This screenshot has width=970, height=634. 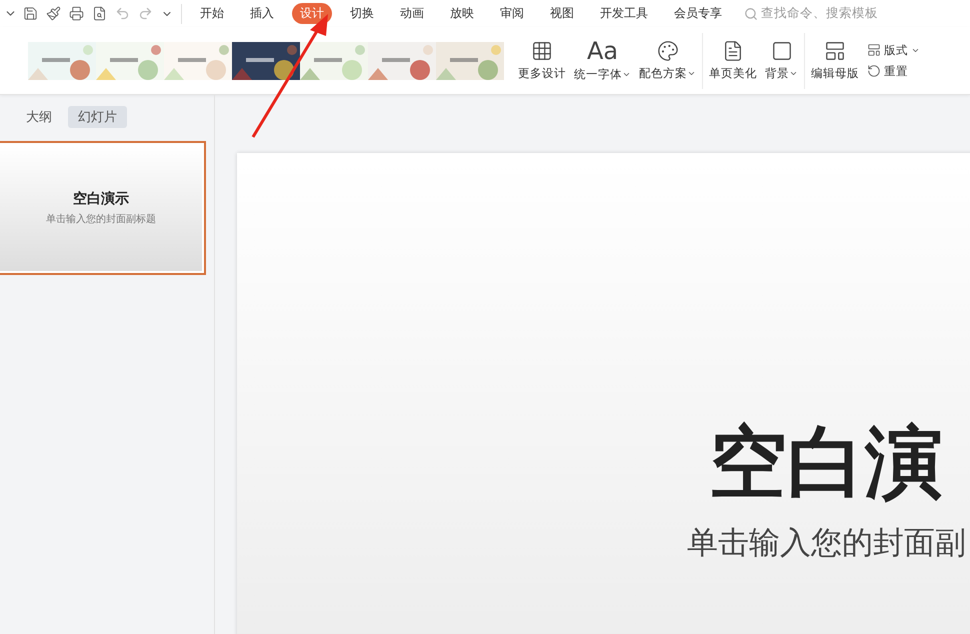 What do you see at coordinates (602, 60) in the screenshot?
I see `ribbon-button: Aa 统一字体` at bounding box center [602, 60].